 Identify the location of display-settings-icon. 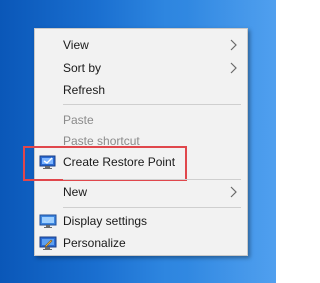
(48, 221).